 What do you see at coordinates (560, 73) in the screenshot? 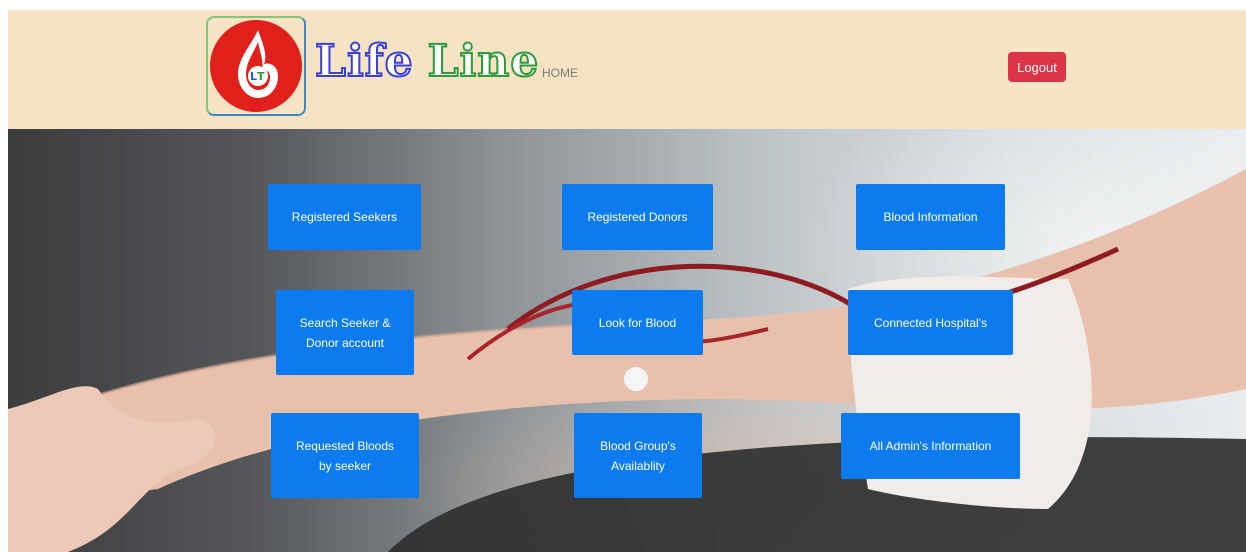
I see `home-link: HOME` at bounding box center [560, 73].